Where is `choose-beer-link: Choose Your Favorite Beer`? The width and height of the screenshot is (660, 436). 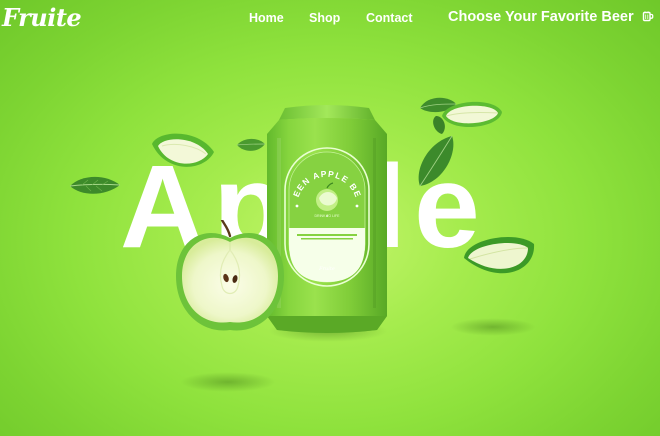 choose-beer-link: Choose Your Favorite Beer is located at coordinates (551, 17).